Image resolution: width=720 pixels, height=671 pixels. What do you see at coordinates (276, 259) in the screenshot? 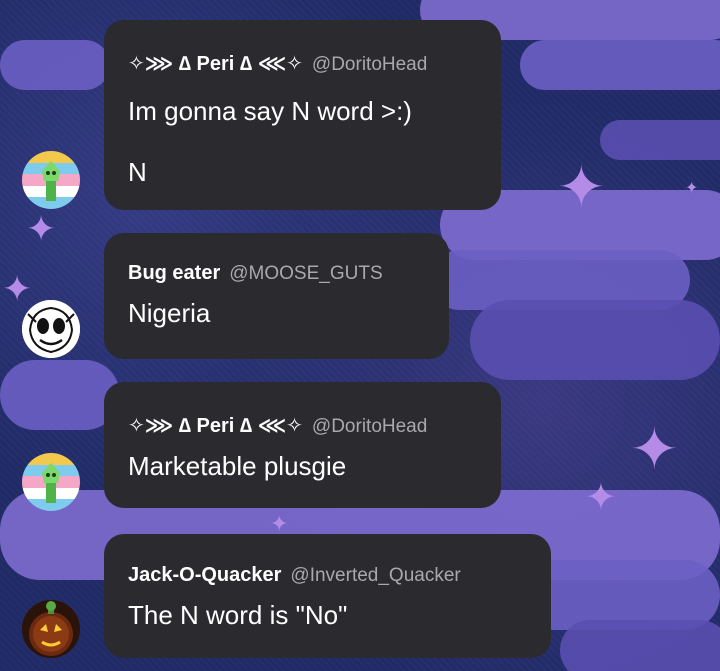
I see `message-header: Bug eater @MOOSE_GUTS` at bounding box center [276, 259].